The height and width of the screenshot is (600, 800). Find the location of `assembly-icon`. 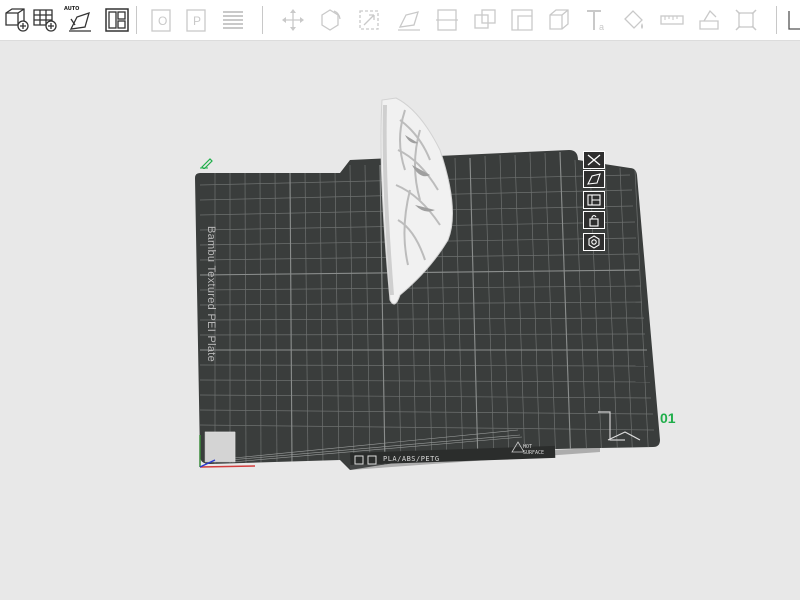

assembly-icon is located at coordinates (559, 20).